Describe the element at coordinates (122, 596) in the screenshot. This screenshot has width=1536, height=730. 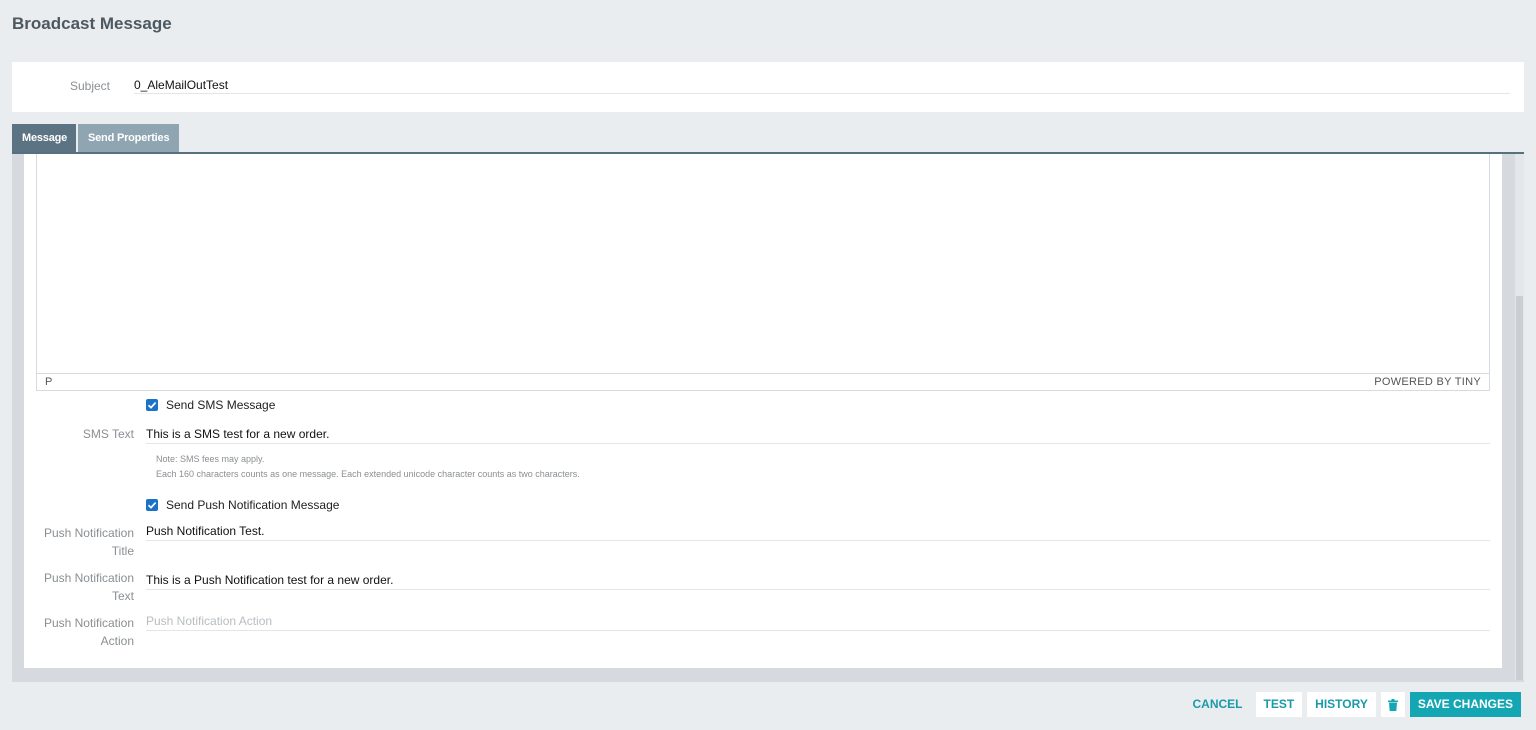
I see `push-text-label-line-2: Text` at that location.